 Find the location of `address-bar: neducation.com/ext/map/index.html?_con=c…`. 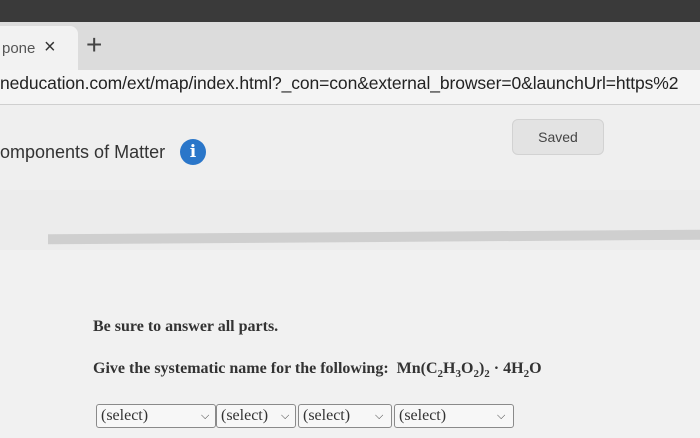

address-bar: neducation.com/ext/map/index.html?_con=c… is located at coordinates (350, 87).